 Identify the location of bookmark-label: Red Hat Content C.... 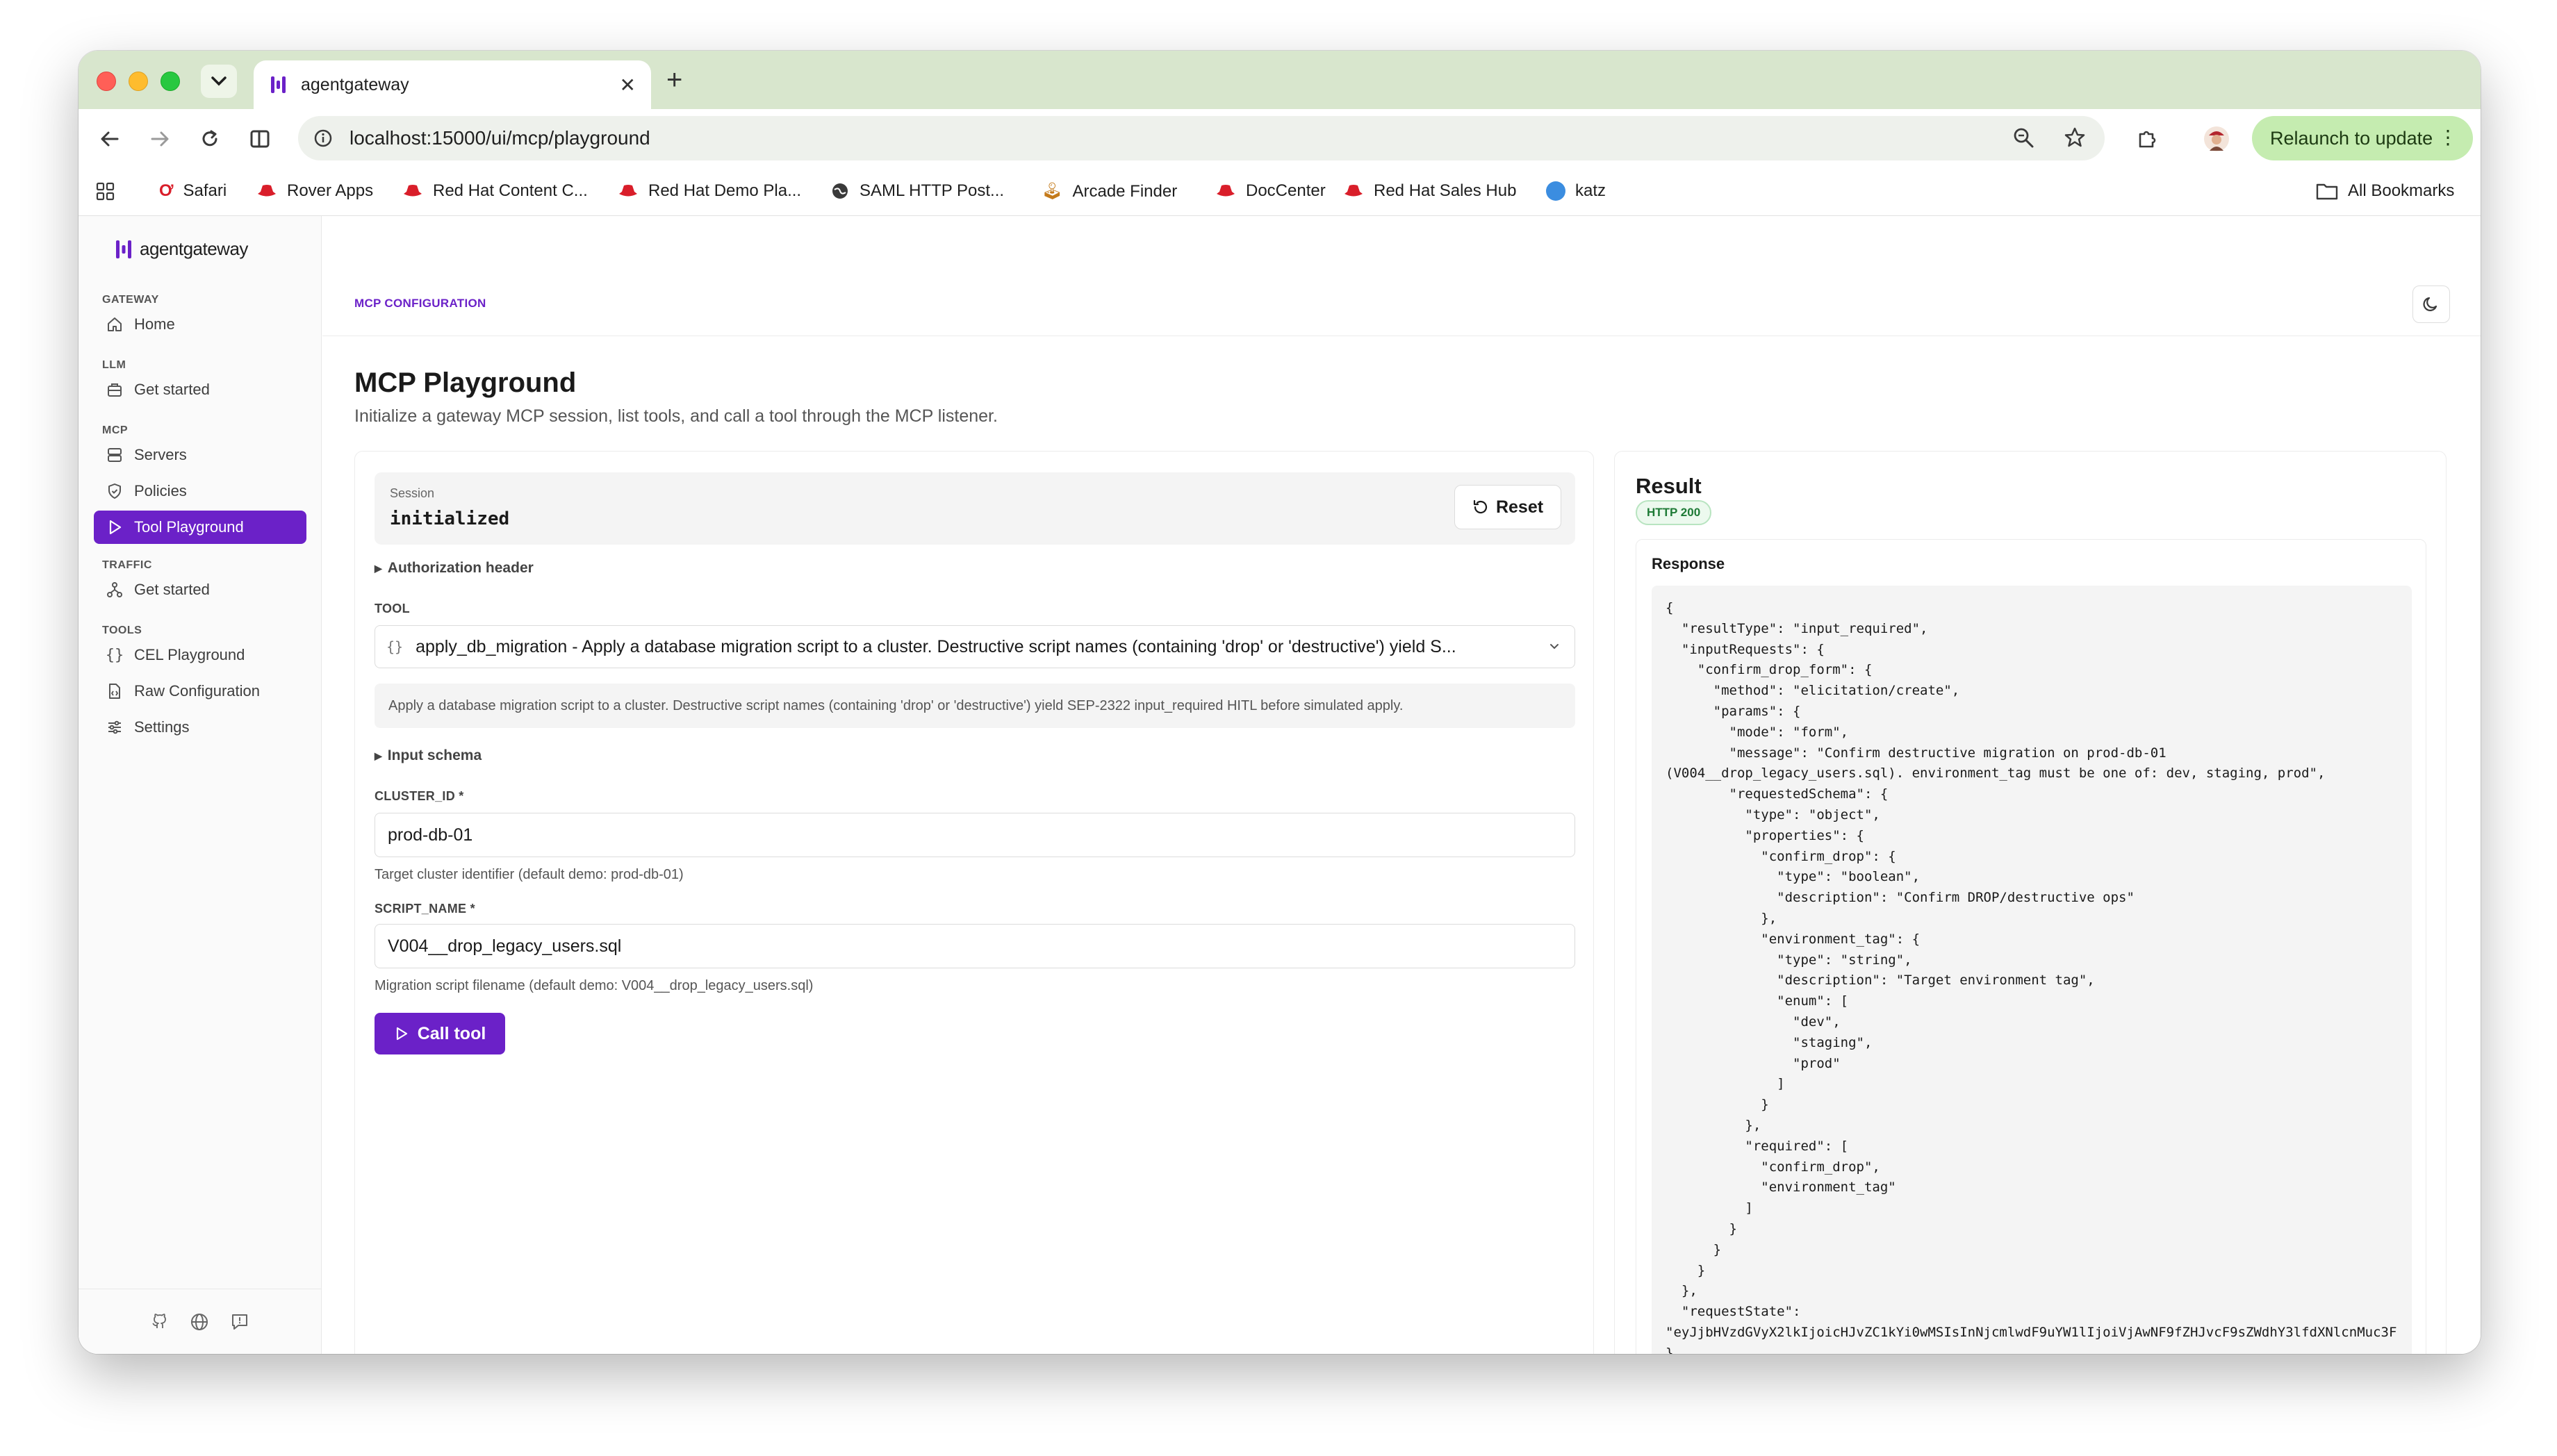
(510, 190).